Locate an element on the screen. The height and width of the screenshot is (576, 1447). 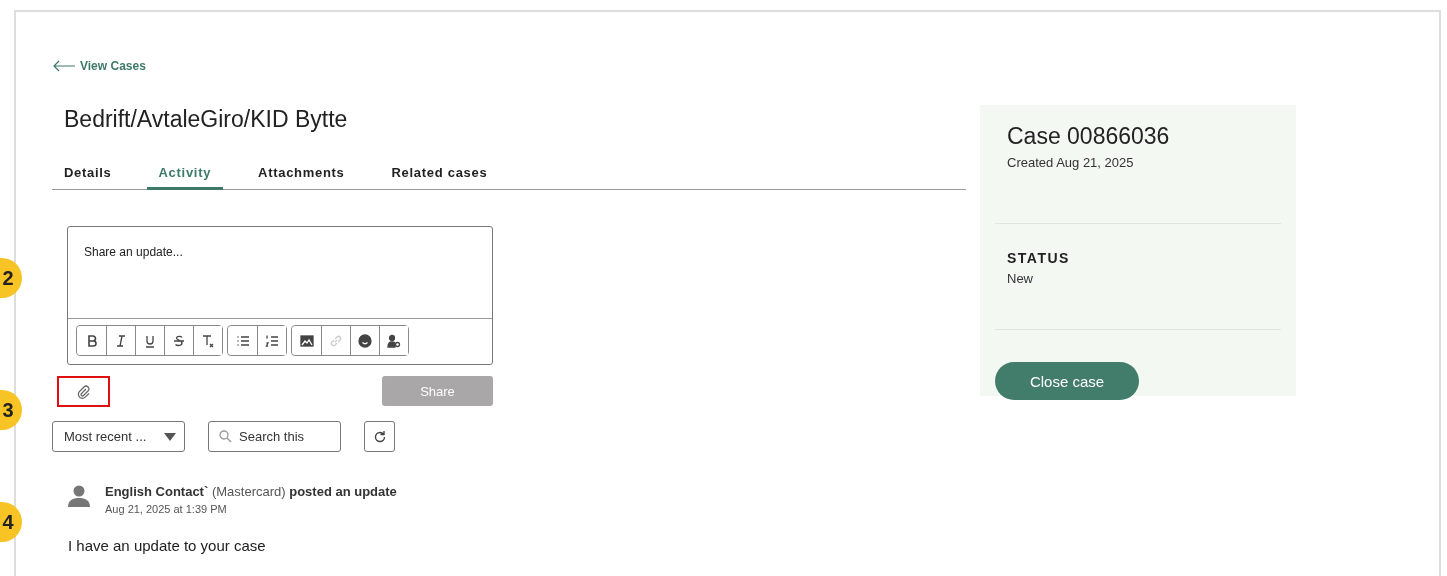
refresh-icon is located at coordinates (379, 436).